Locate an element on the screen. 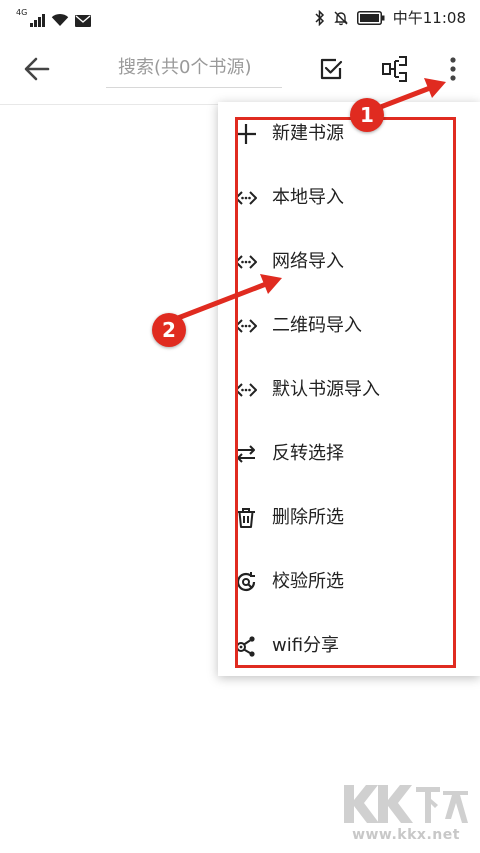 This screenshot has width=480, height=853. menu-item-label: 二维码导入 is located at coordinates (317, 325).